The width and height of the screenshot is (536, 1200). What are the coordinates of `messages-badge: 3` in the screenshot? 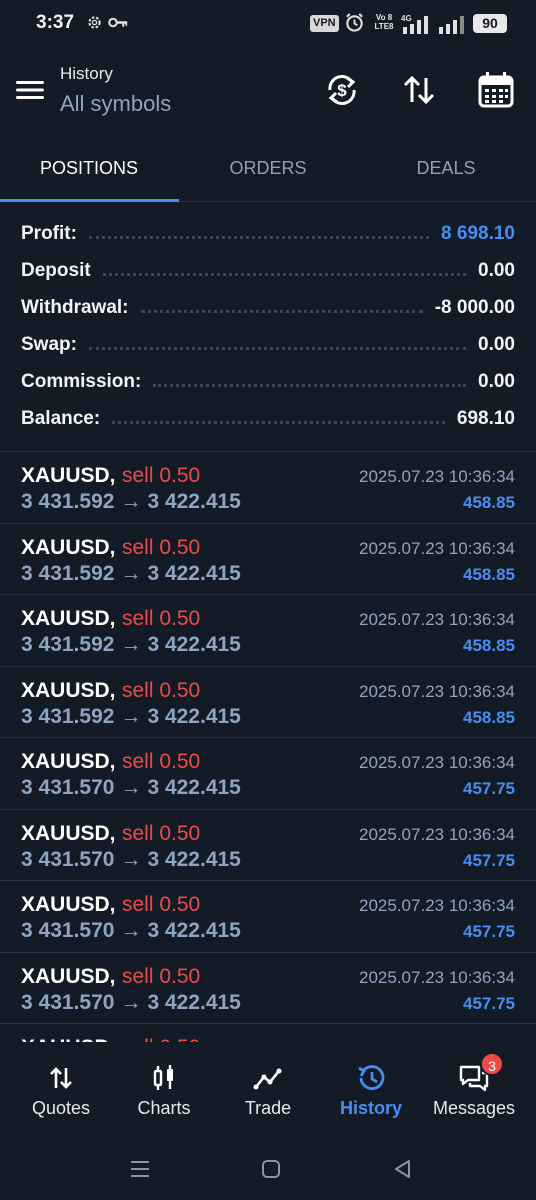 It's located at (492, 1064).